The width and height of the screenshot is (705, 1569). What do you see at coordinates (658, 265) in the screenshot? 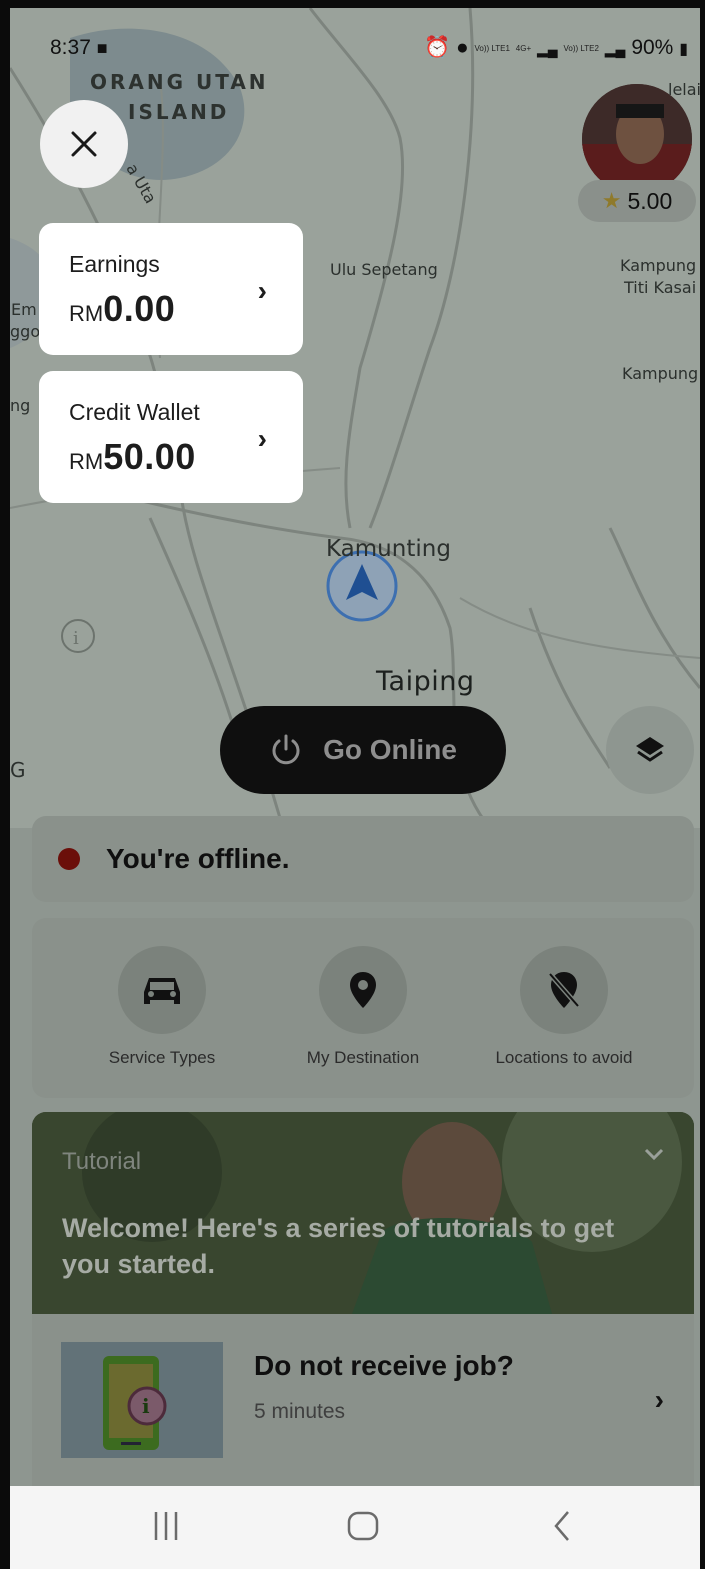
I see `map-label-kampung-titi: Kampung` at bounding box center [658, 265].